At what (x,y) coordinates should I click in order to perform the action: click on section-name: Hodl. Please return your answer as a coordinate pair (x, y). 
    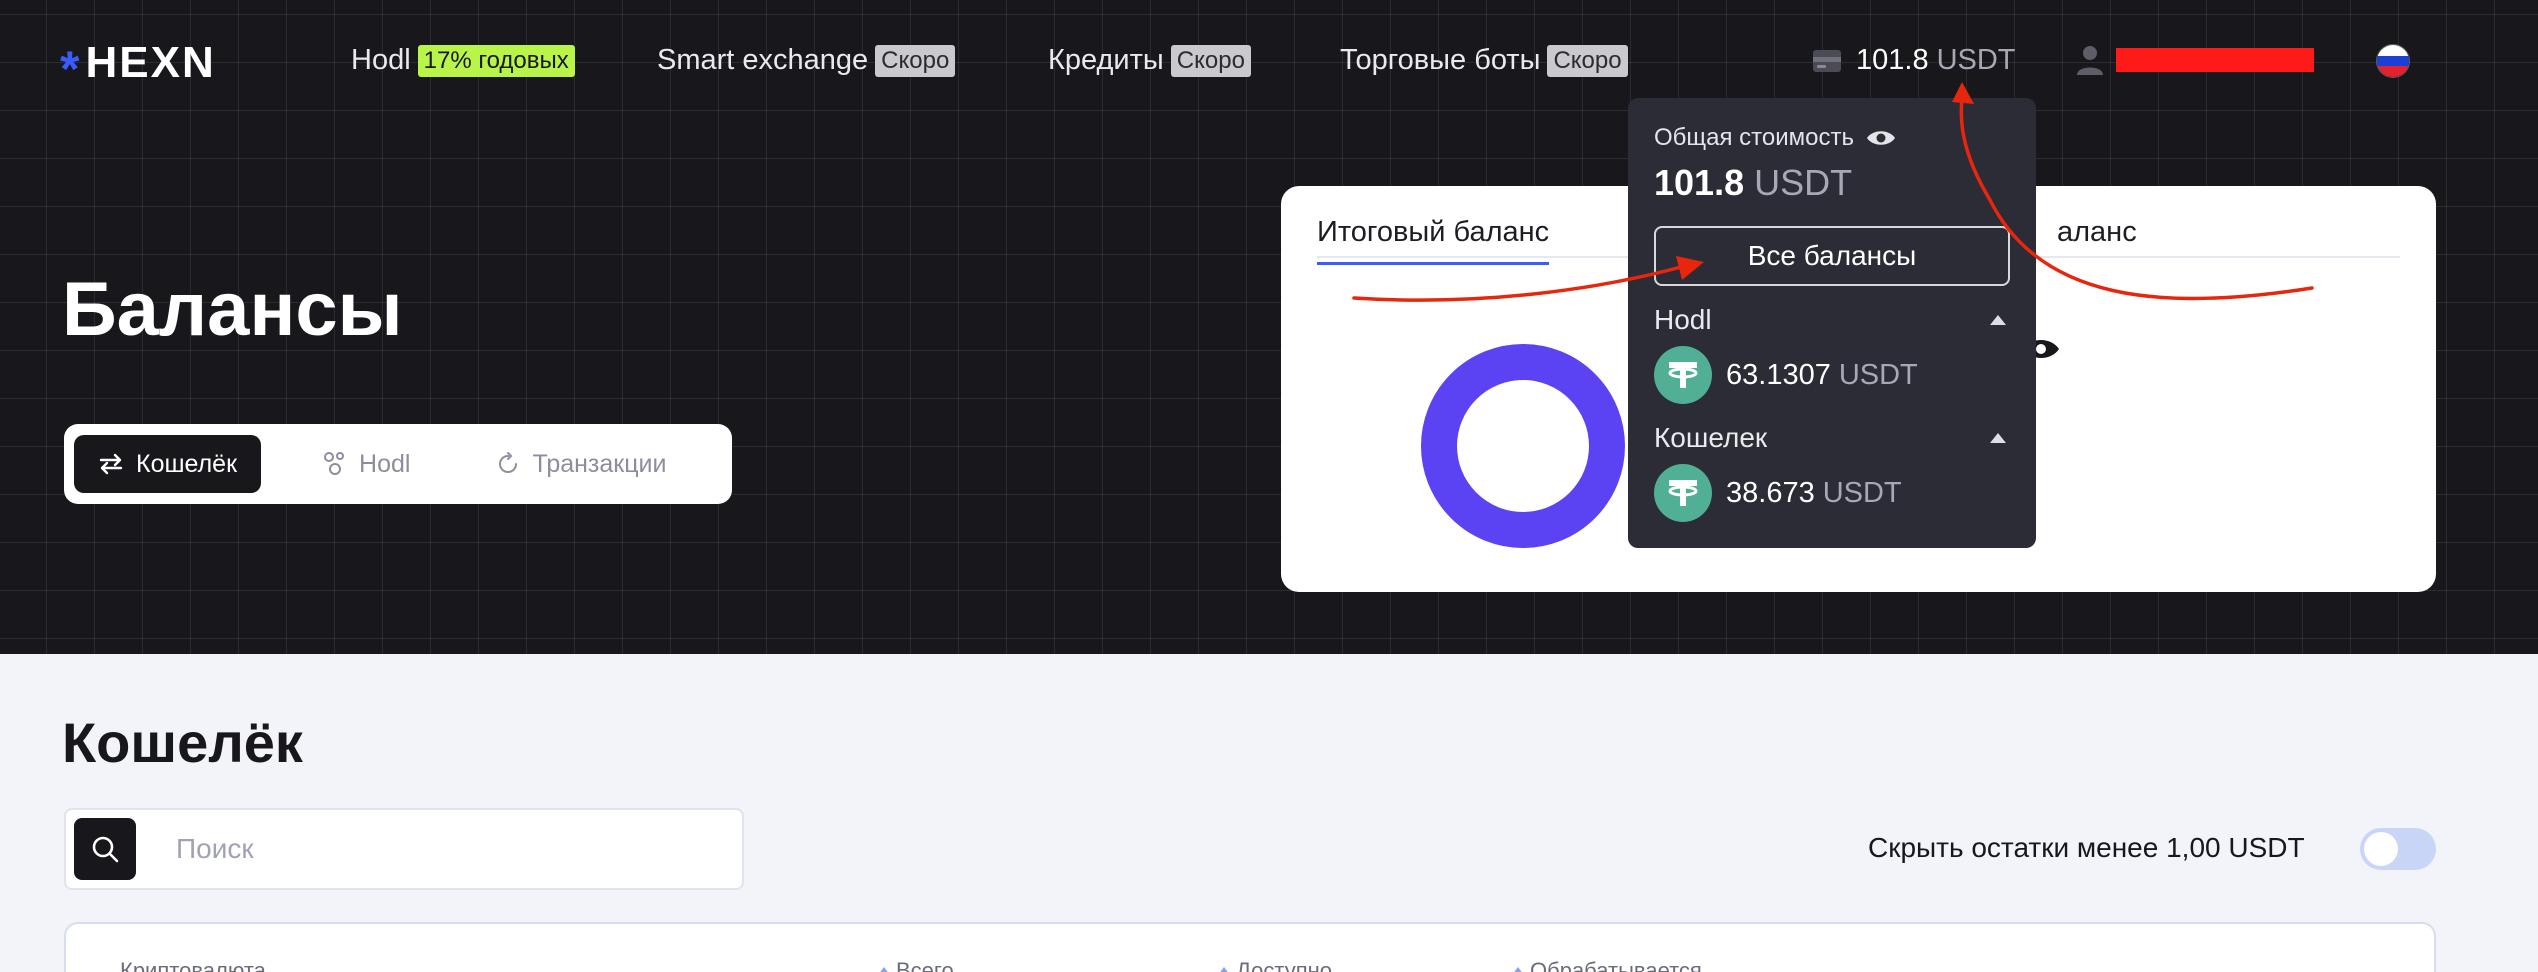
    Looking at the image, I should click on (1683, 319).